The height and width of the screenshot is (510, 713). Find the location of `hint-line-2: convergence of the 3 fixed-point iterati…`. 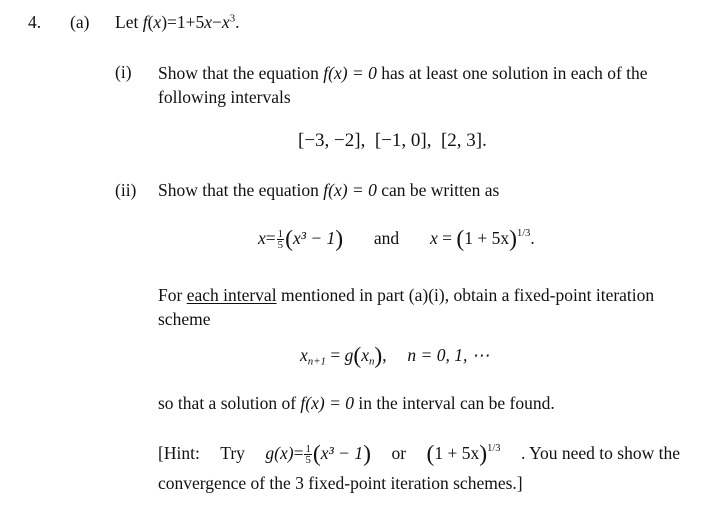

hint-line-2: convergence of the 3 fixed-point iterati… is located at coordinates (340, 483).